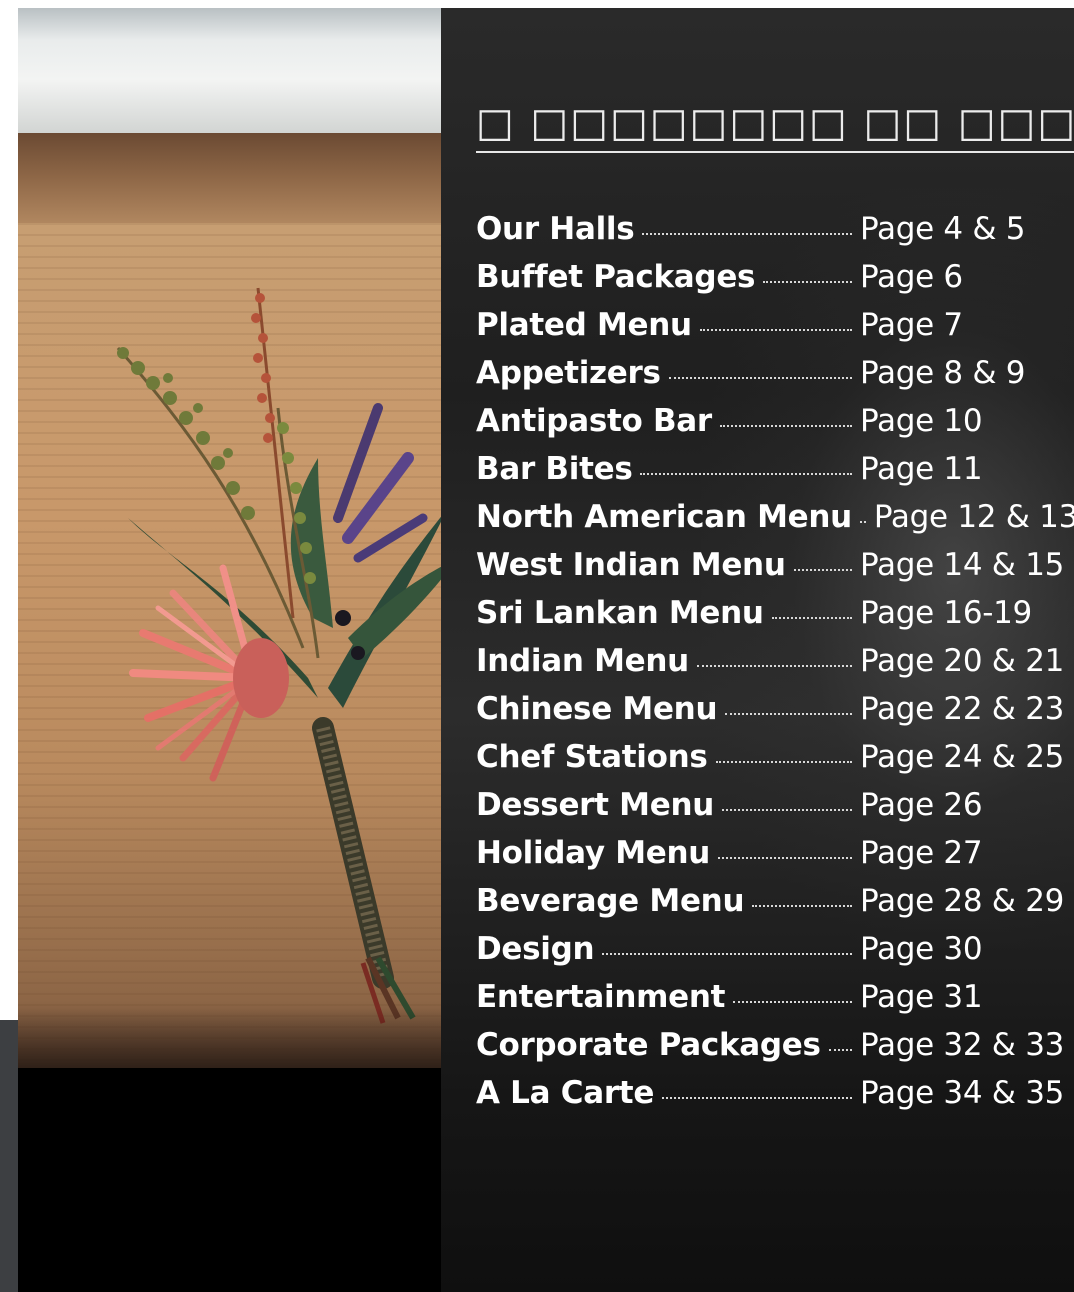 The width and height of the screenshot is (1074, 1292). I want to click on toc-entry-title: Entertainment, so click(601, 997).